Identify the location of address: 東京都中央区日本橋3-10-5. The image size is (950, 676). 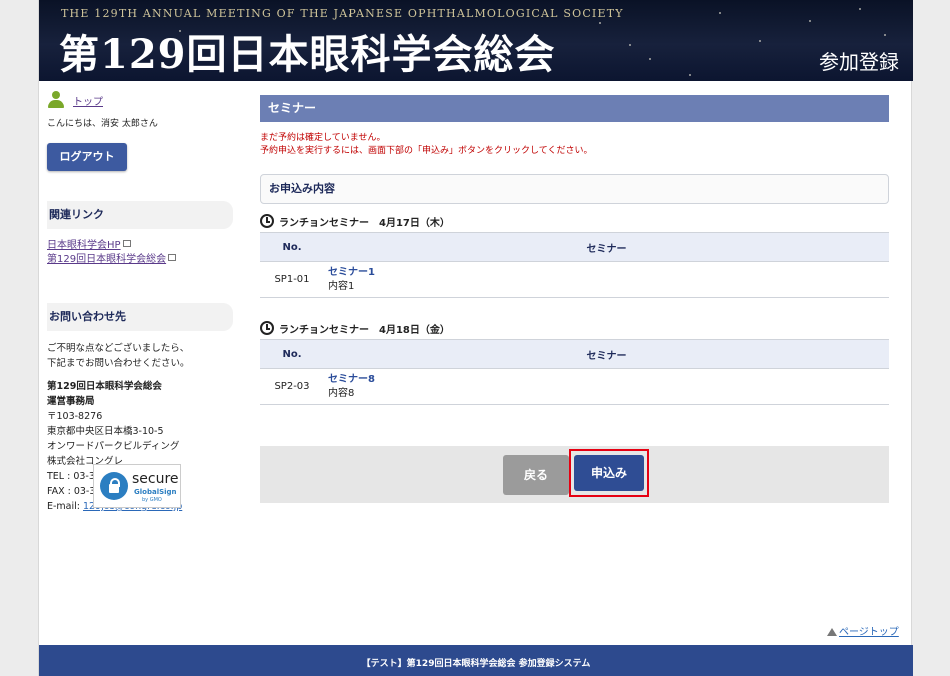
(105, 431).